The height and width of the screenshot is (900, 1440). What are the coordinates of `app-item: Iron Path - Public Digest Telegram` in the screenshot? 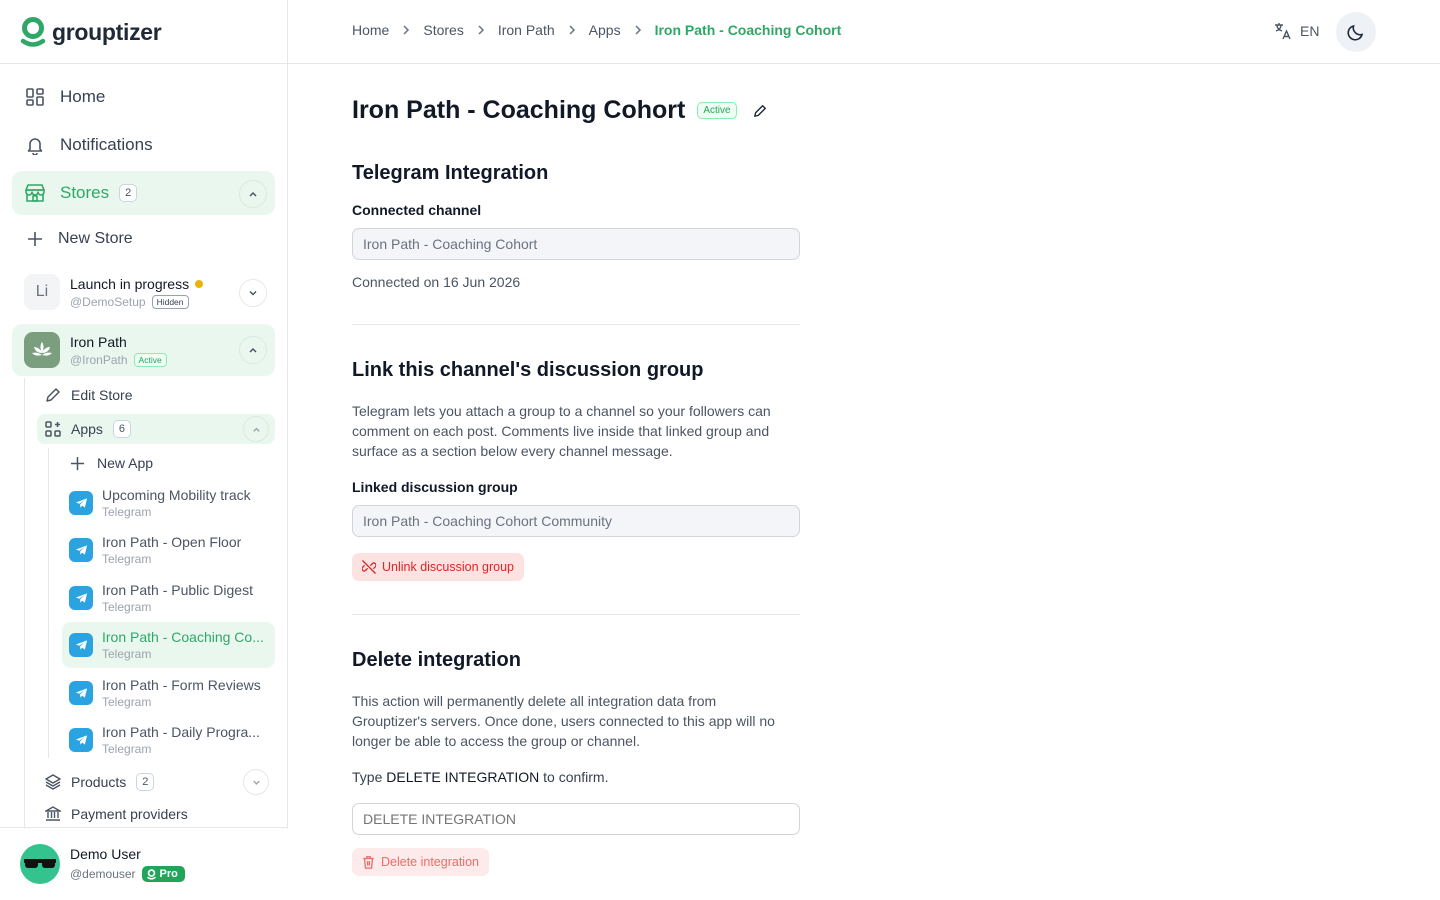 It's located at (168, 598).